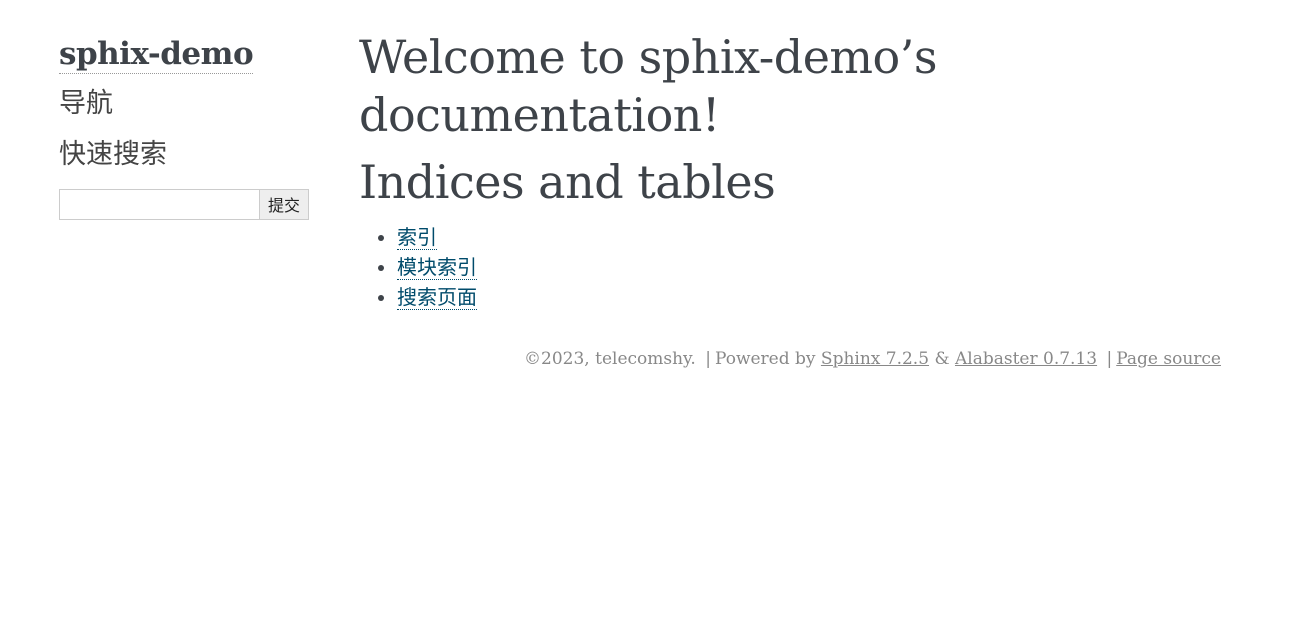 This screenshot has height=625, width=1291. I want to click on site-logo-link: sphix-demo, so click(156, 55).